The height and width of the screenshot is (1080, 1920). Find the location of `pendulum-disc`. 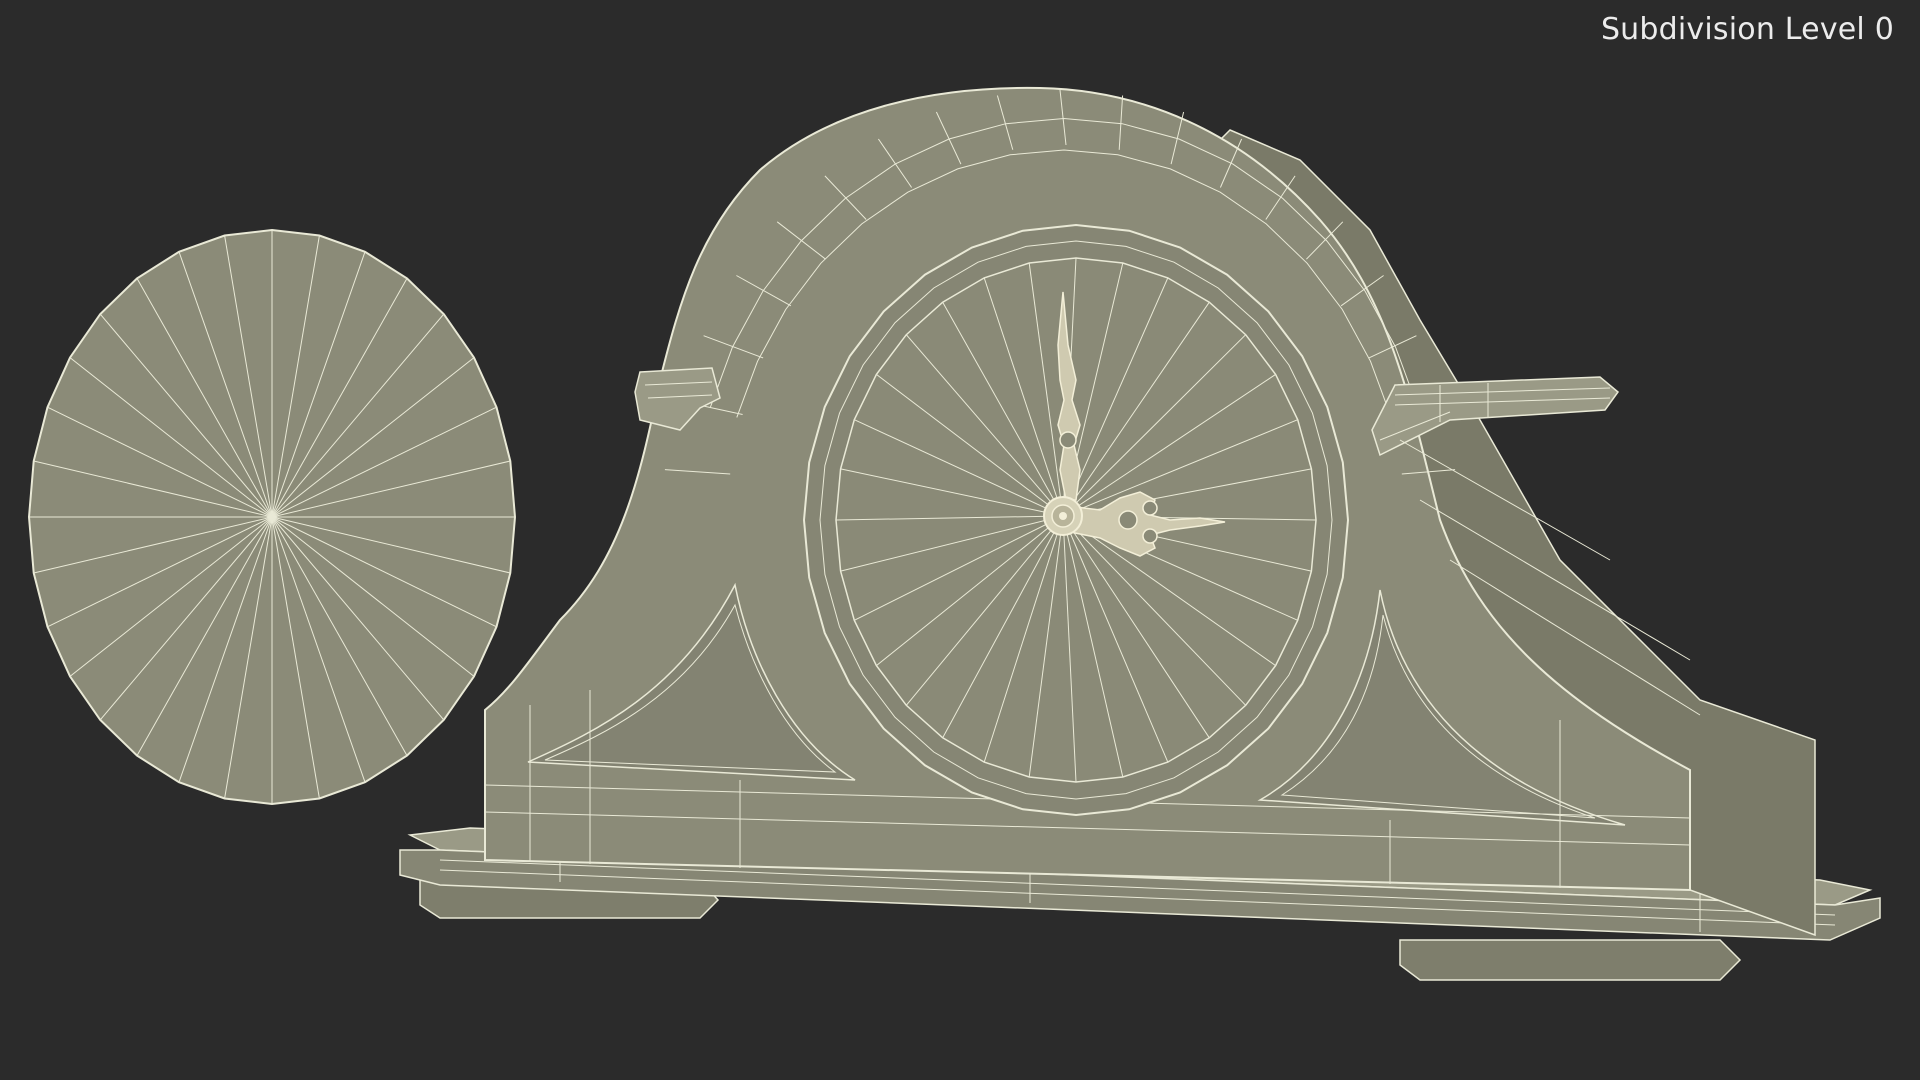

pendulum-disc is located at coordinates (272, 517).